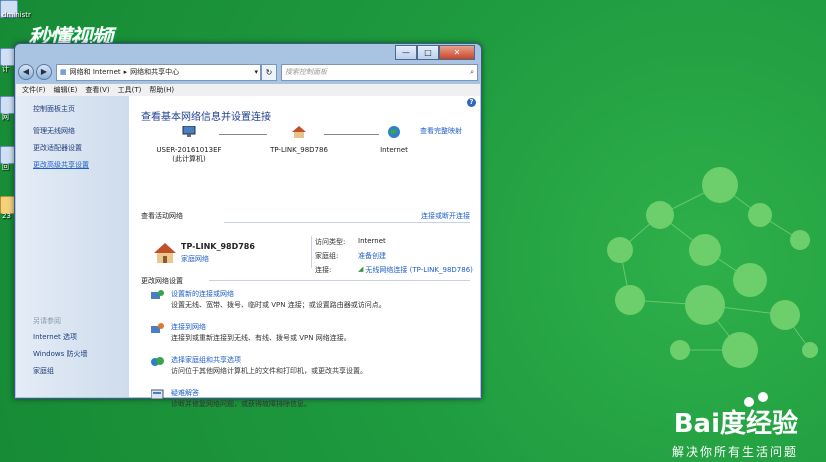 The height and width of the screenshot is (462, 826). Describe the element at coordinates (60, 337) in the screenshot. I see `see-also-internet-options: Internet 选项` at that location.